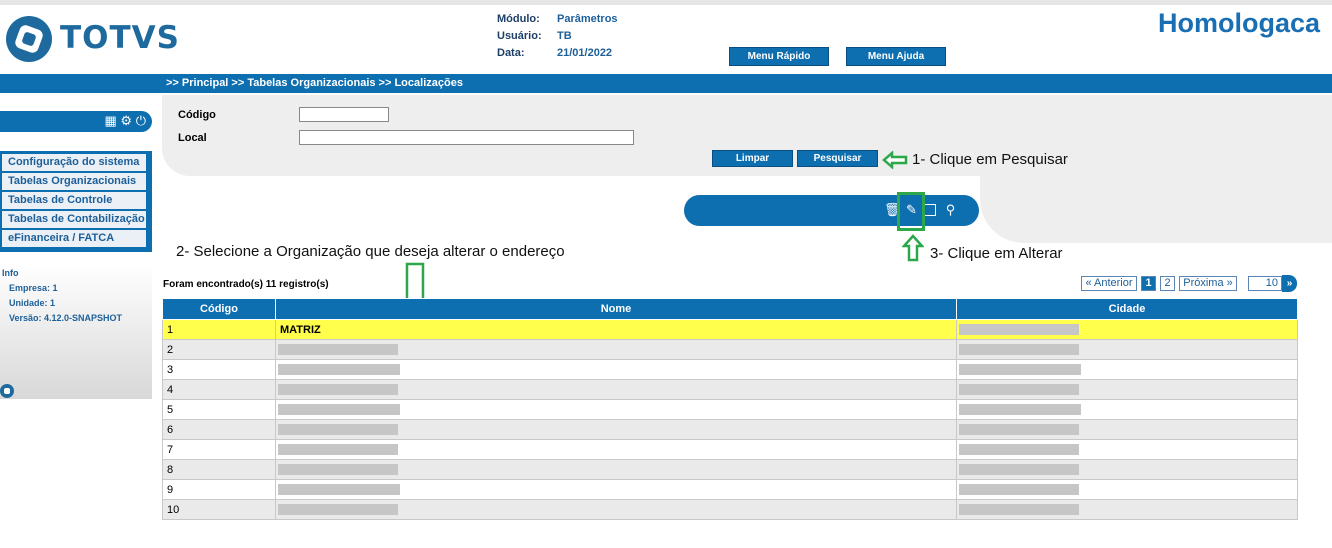  What do you see at coordinates (990, 159) in the screenshot?
I see `annotation-step1: 1- Clique em Pesquisar` at bounding box center [990, 159].